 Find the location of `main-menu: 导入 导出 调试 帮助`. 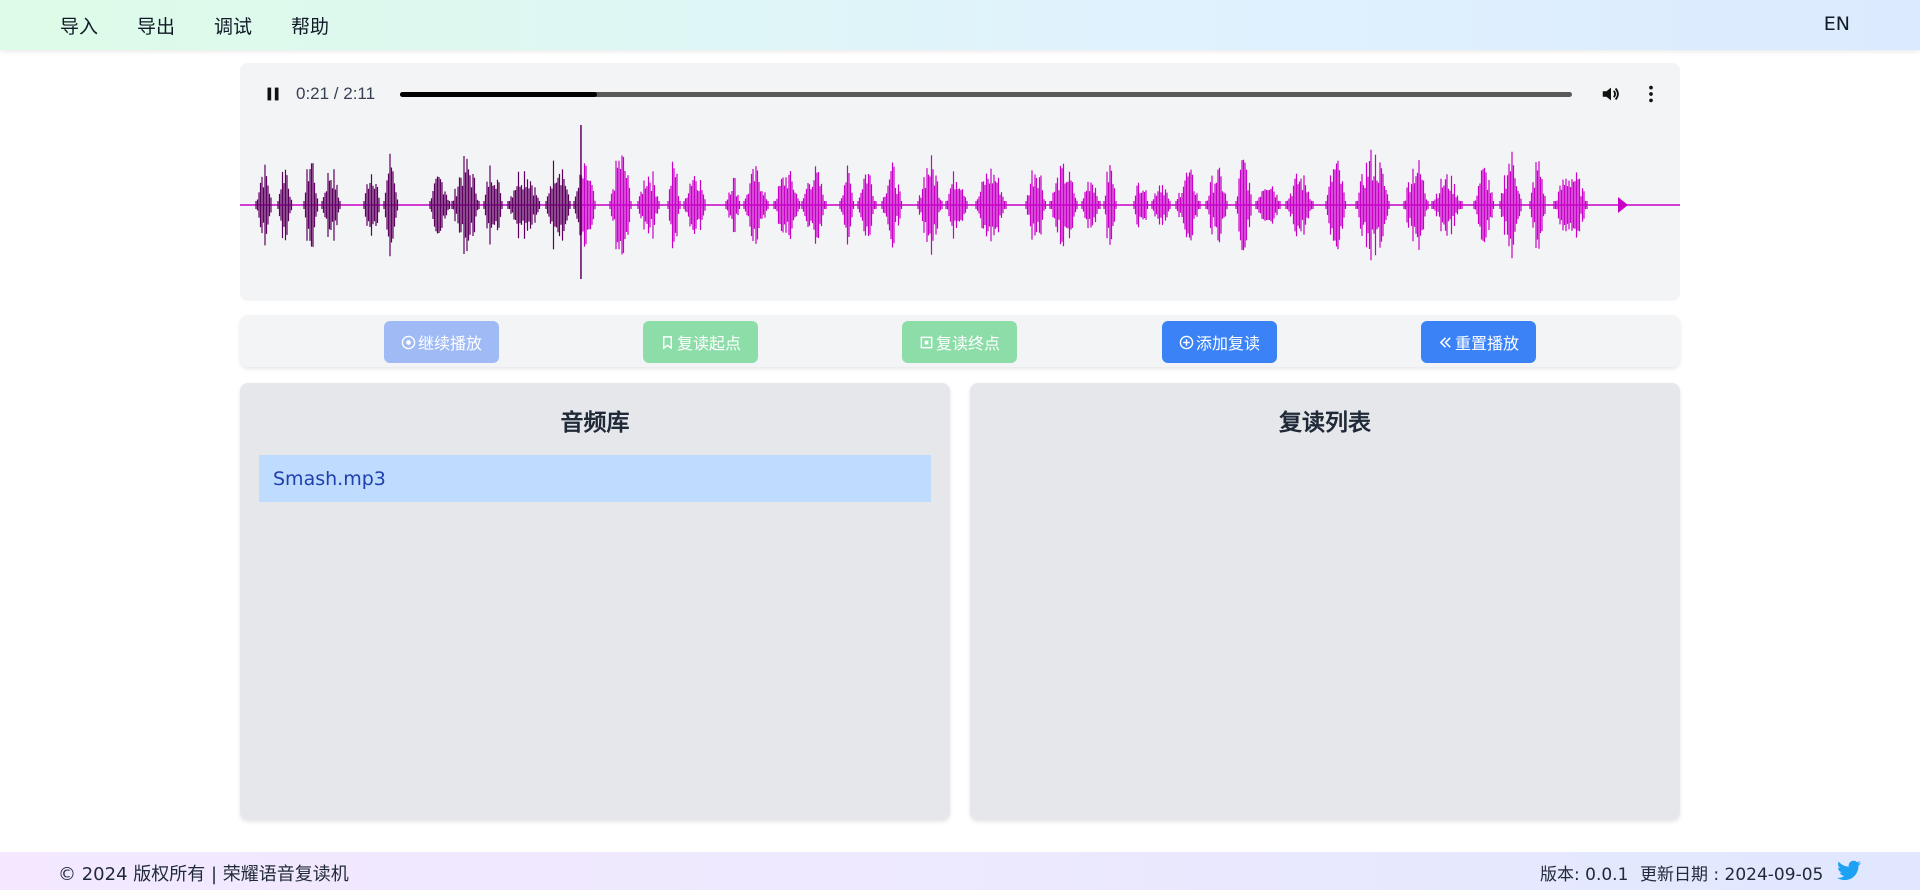

main-menu: 导入 导出 调试 帮助 is located at coordinates (214, 25).